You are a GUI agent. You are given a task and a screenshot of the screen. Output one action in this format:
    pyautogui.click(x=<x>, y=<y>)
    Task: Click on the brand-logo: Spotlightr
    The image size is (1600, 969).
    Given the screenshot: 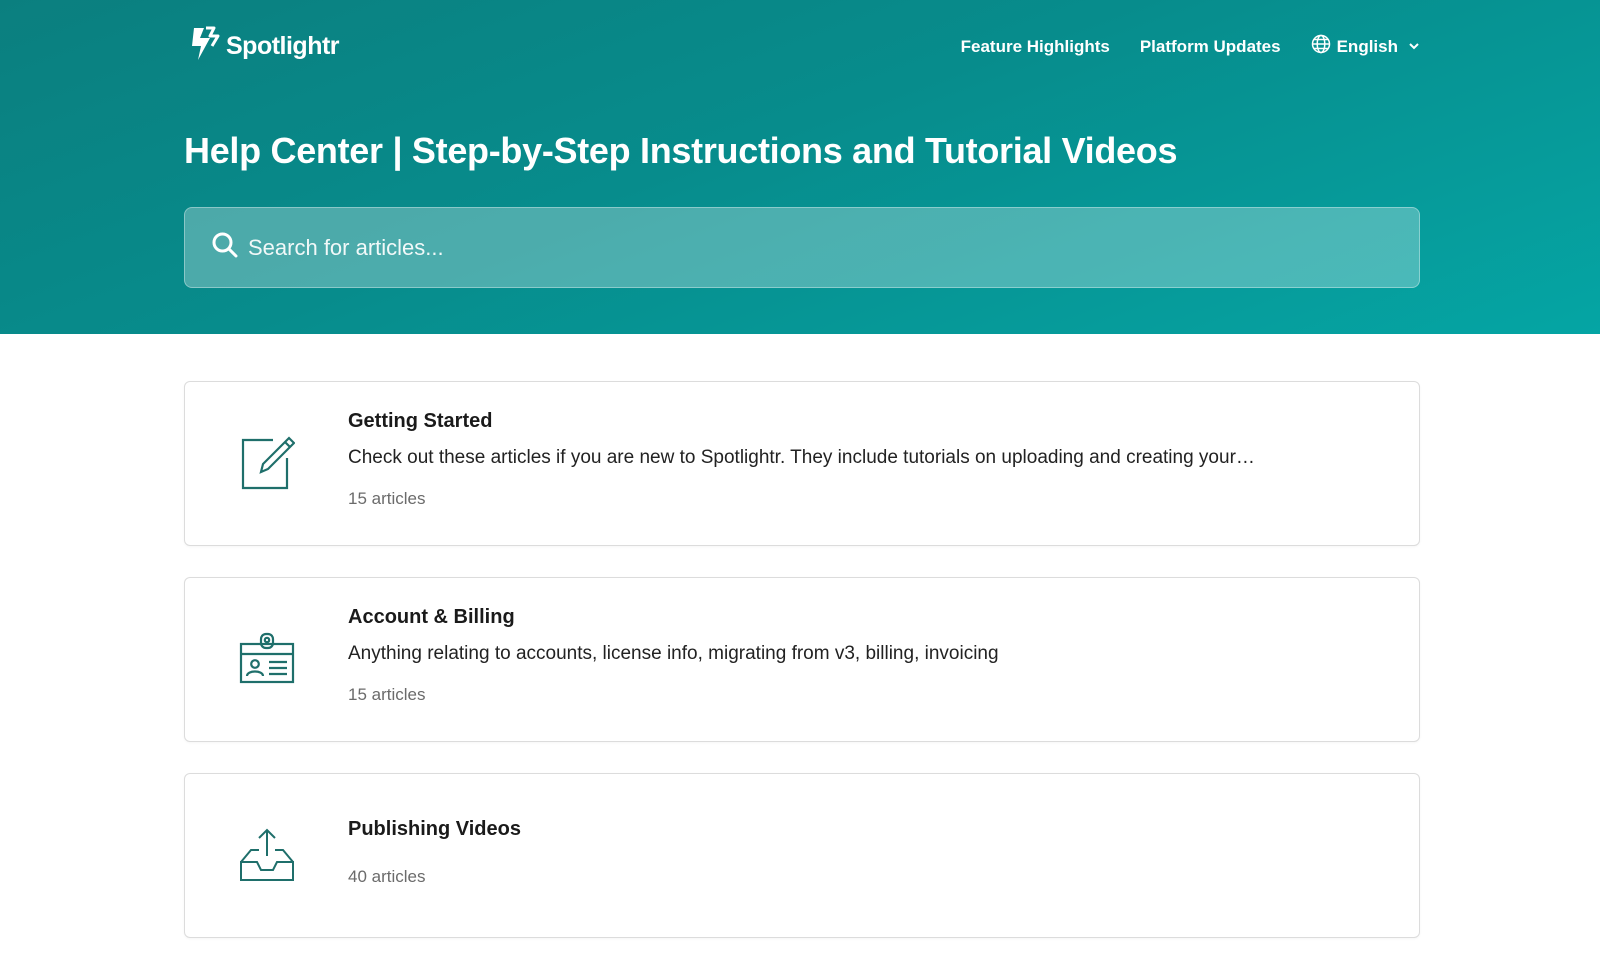 What is the action you would take?
    pyautogui.click(x=264, y=46)
    